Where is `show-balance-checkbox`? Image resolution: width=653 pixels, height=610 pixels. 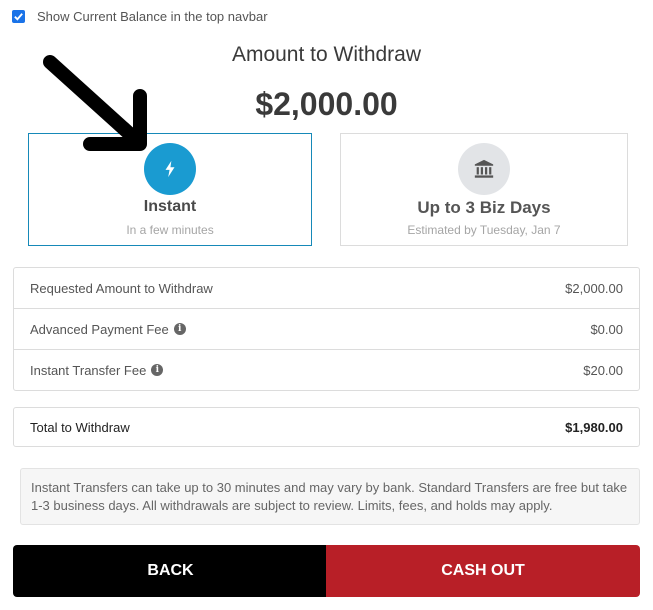
show-balance-checkbox is located at coordinates (18, 16).